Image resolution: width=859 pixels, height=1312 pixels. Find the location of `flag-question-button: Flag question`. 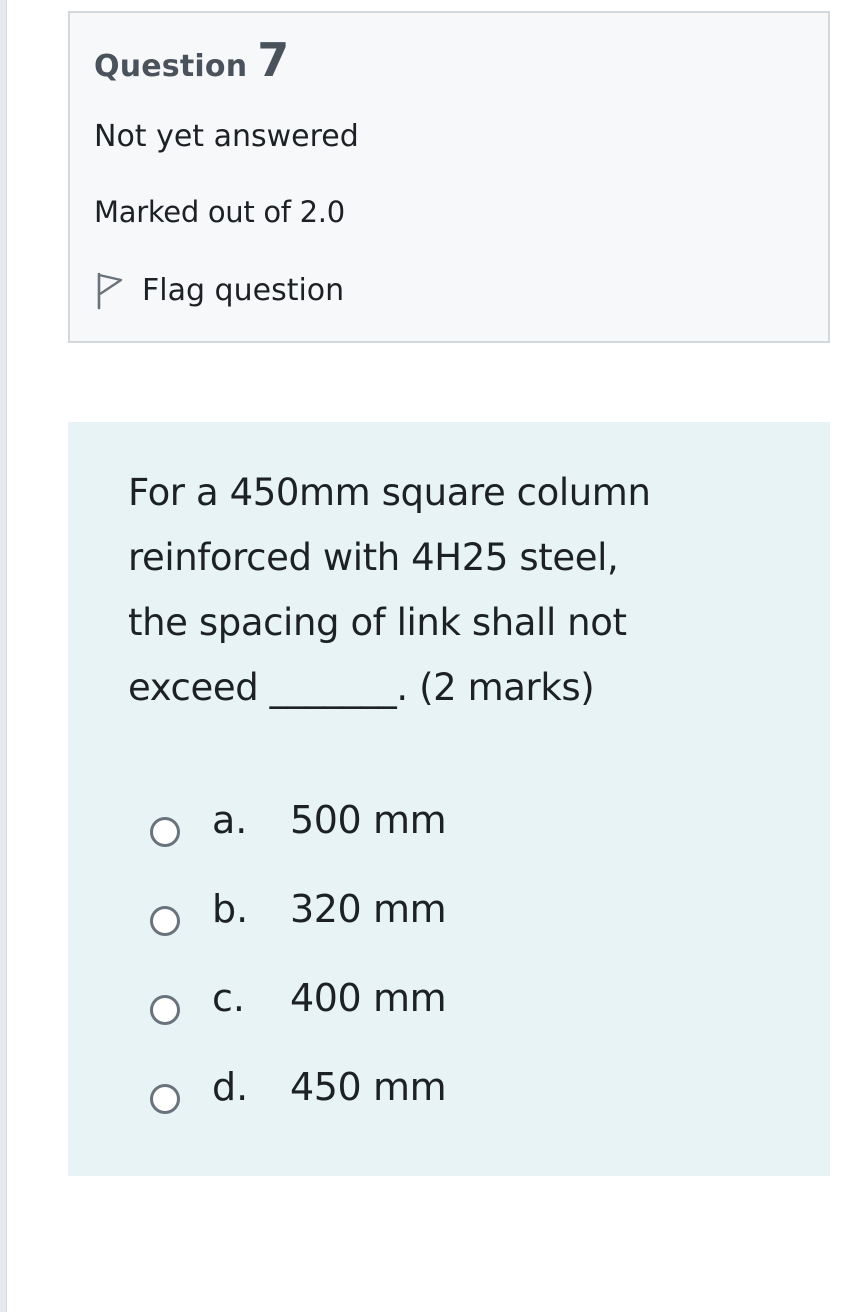

flag-question-button: Flag question is located at coordinates (219, 290).